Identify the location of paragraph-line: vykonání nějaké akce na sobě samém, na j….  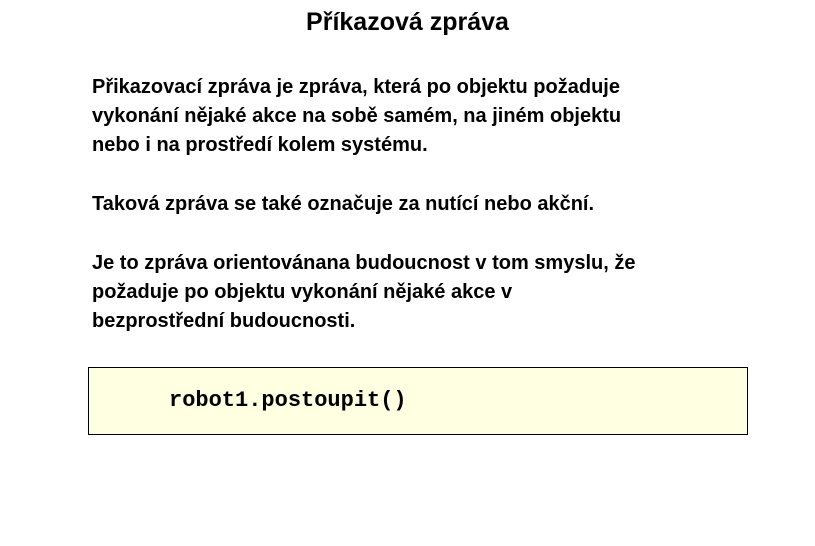
(357, 116).